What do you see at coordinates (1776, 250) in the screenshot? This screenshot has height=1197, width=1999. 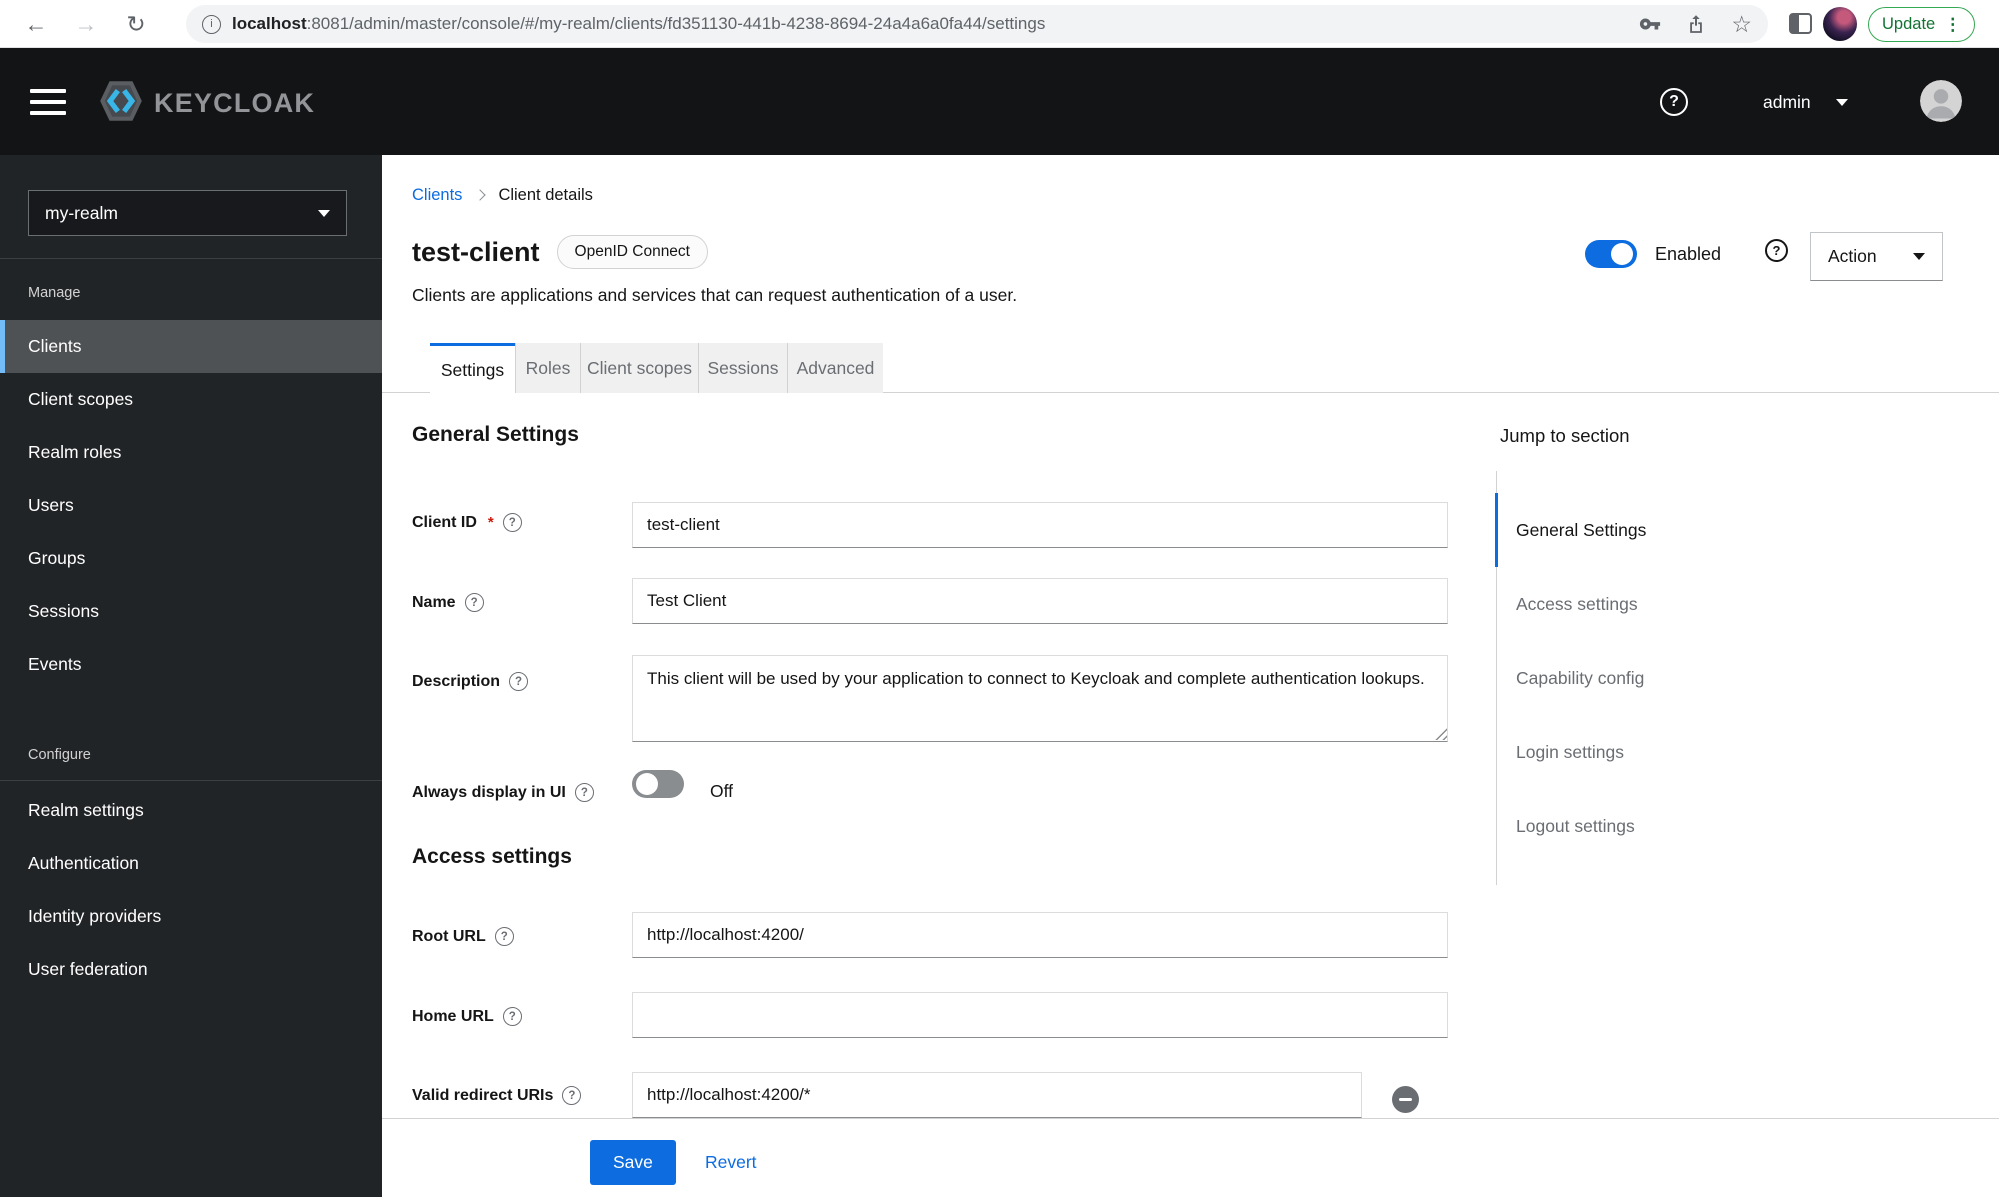 I see `enabled-help-icon: ?` at bounding box center [1776, 250].